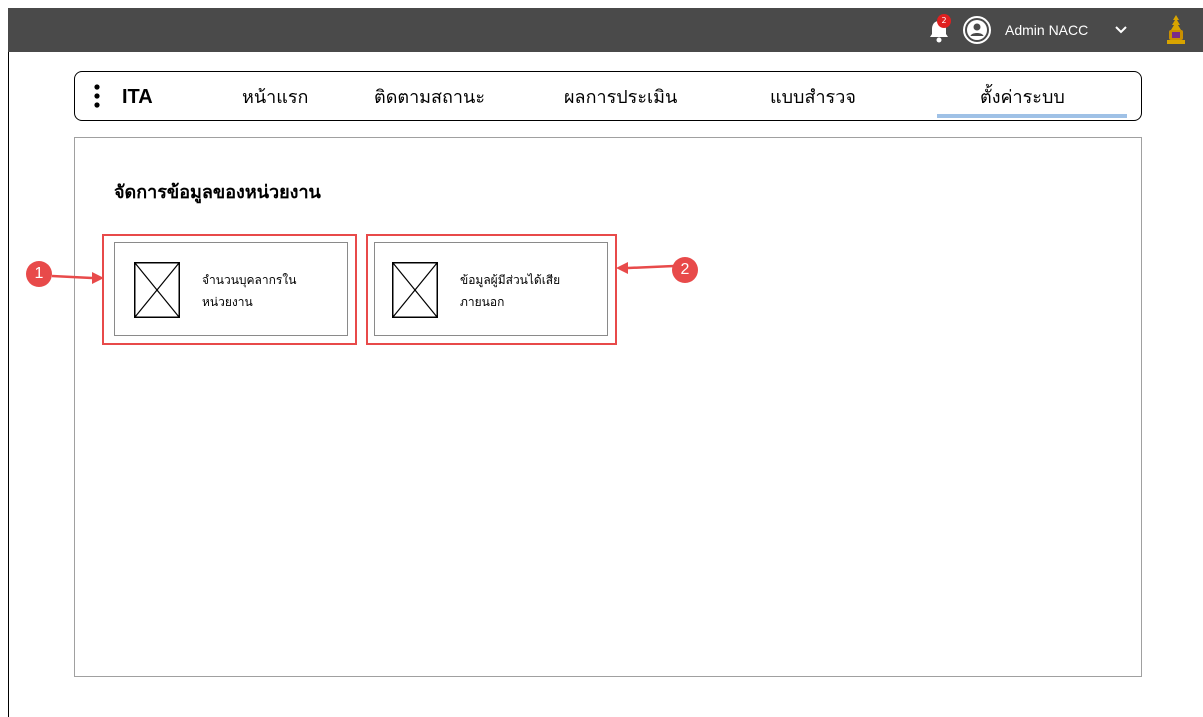 This screenshot has height=717, width=1203. What do you see at coordinates (1022, 98) in the screenshot?
I see `nav-item-settings: ตั้งค่าระบบ` at bounding box center [1022, 98].